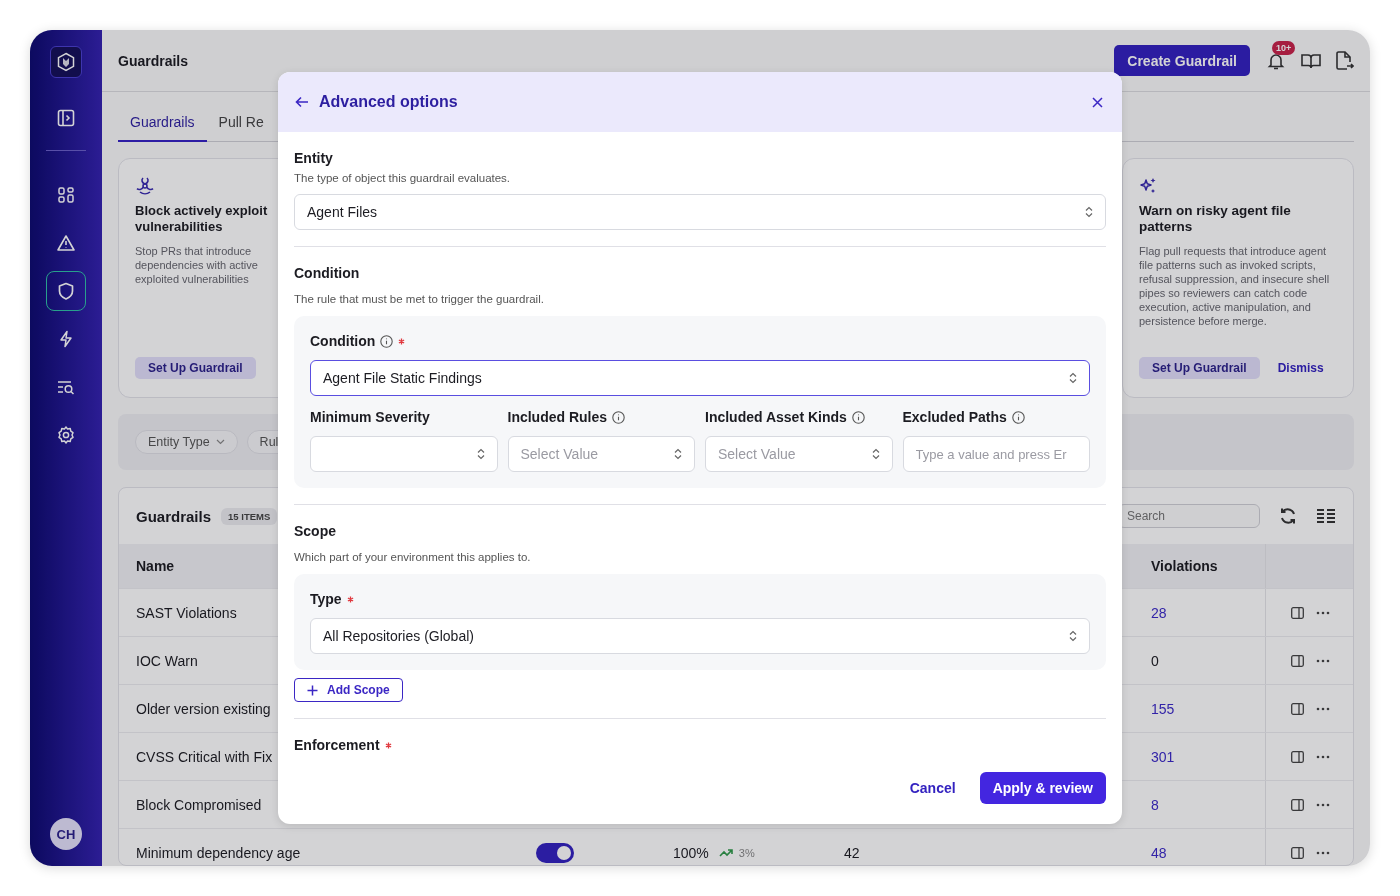 Image resolution: width=1400 pixels, height=896 pixels. I want to click on tab: Pull Re, so click(241, 123).